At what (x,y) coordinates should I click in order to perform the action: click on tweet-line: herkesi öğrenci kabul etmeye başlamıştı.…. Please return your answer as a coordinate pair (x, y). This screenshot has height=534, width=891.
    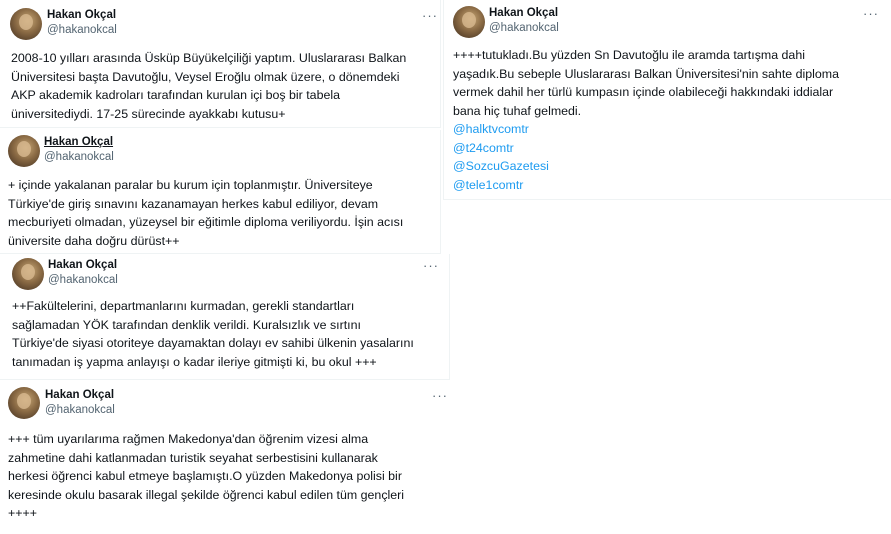
    Looking at the image, I should click on (205, 476).